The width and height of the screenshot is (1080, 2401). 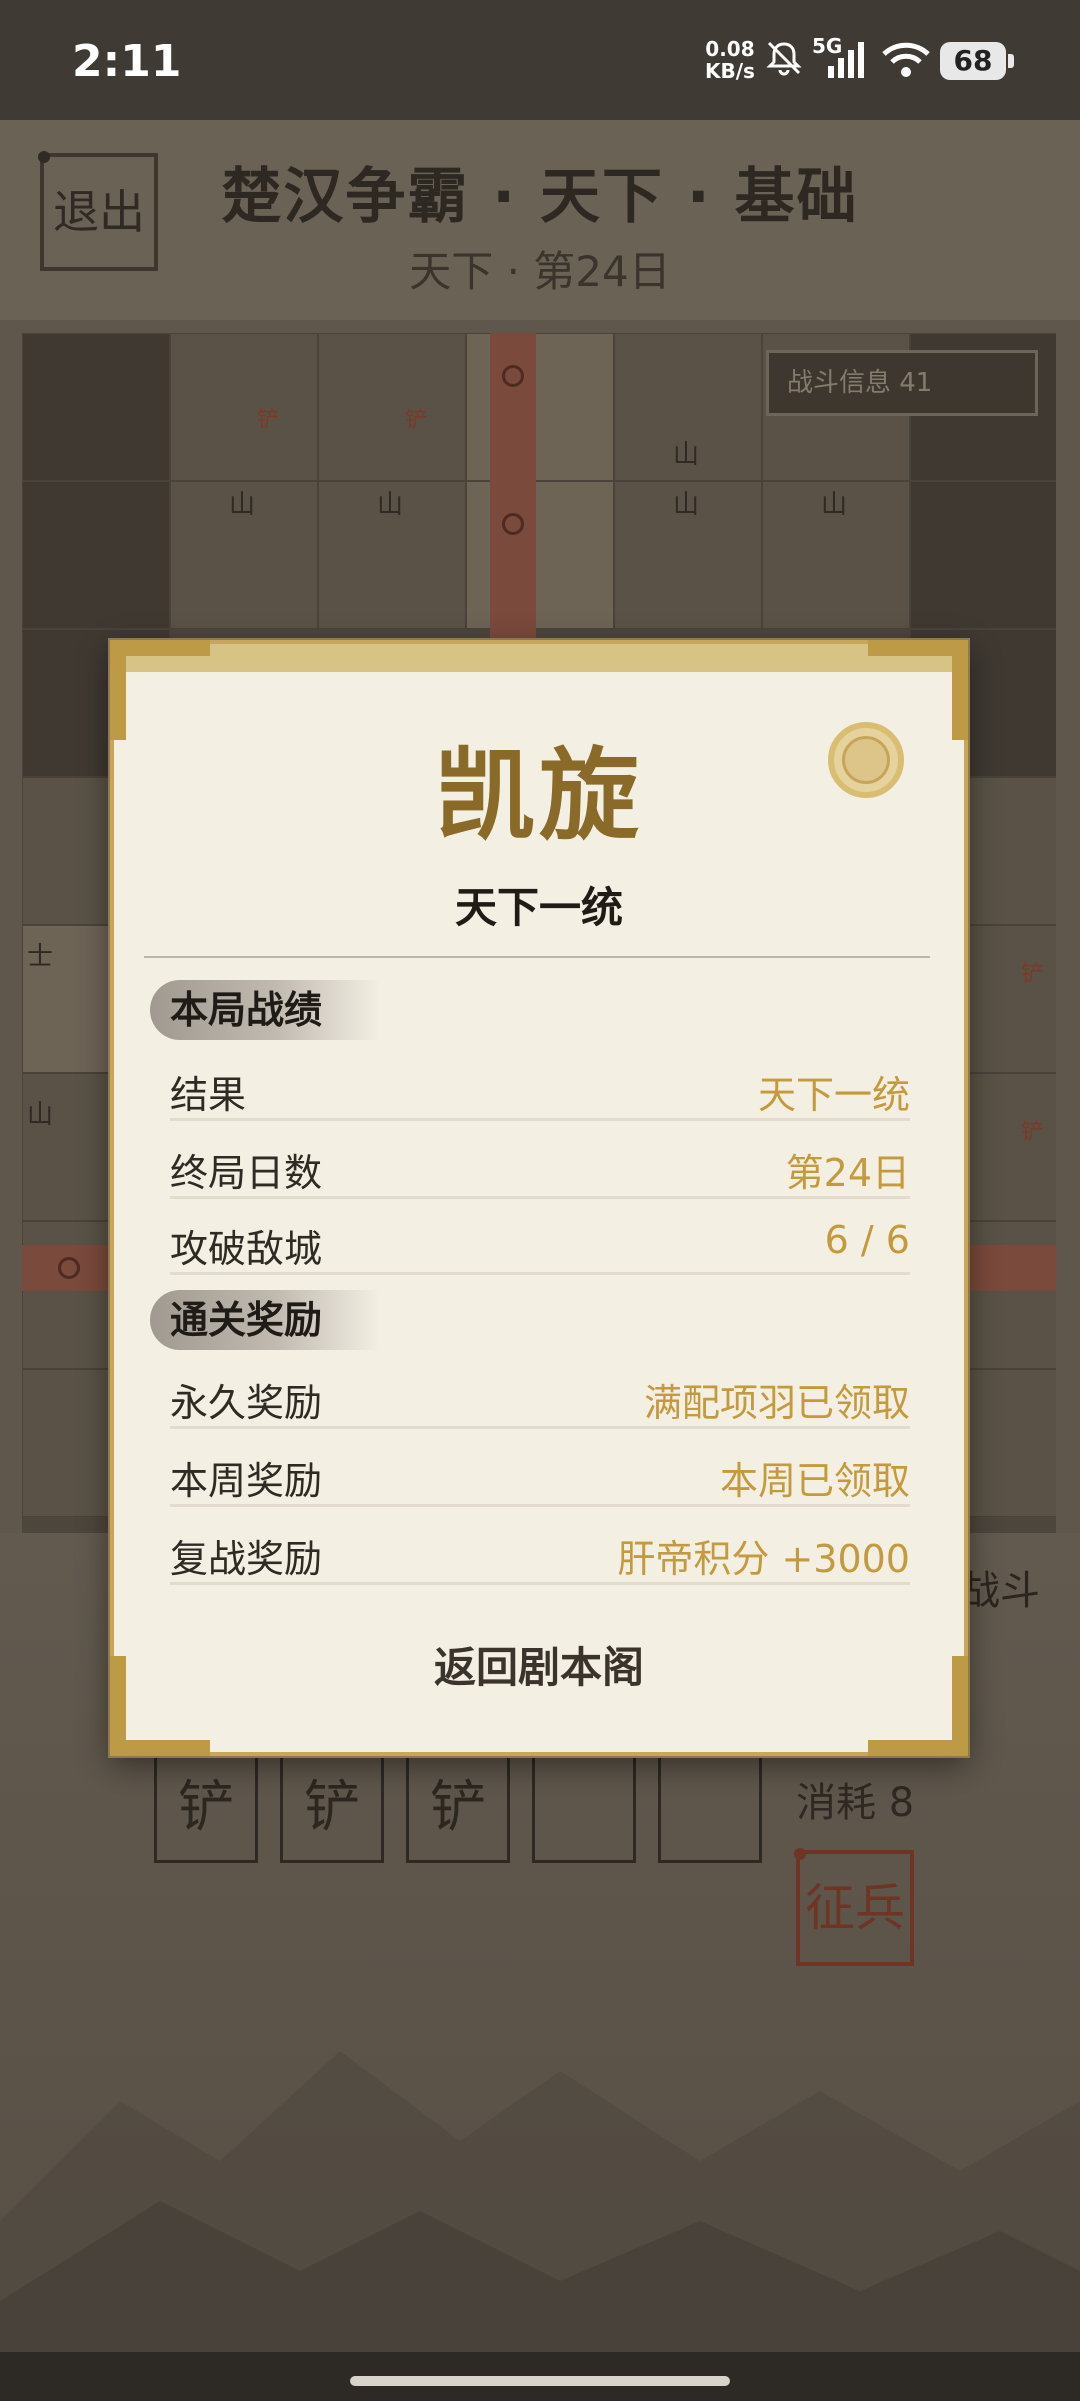 What do you see at coordinates (539, 1664) in the screenshot?
I see `return-to-scripts-button: 返回剧本阁` at bounding box center [539, 1664].